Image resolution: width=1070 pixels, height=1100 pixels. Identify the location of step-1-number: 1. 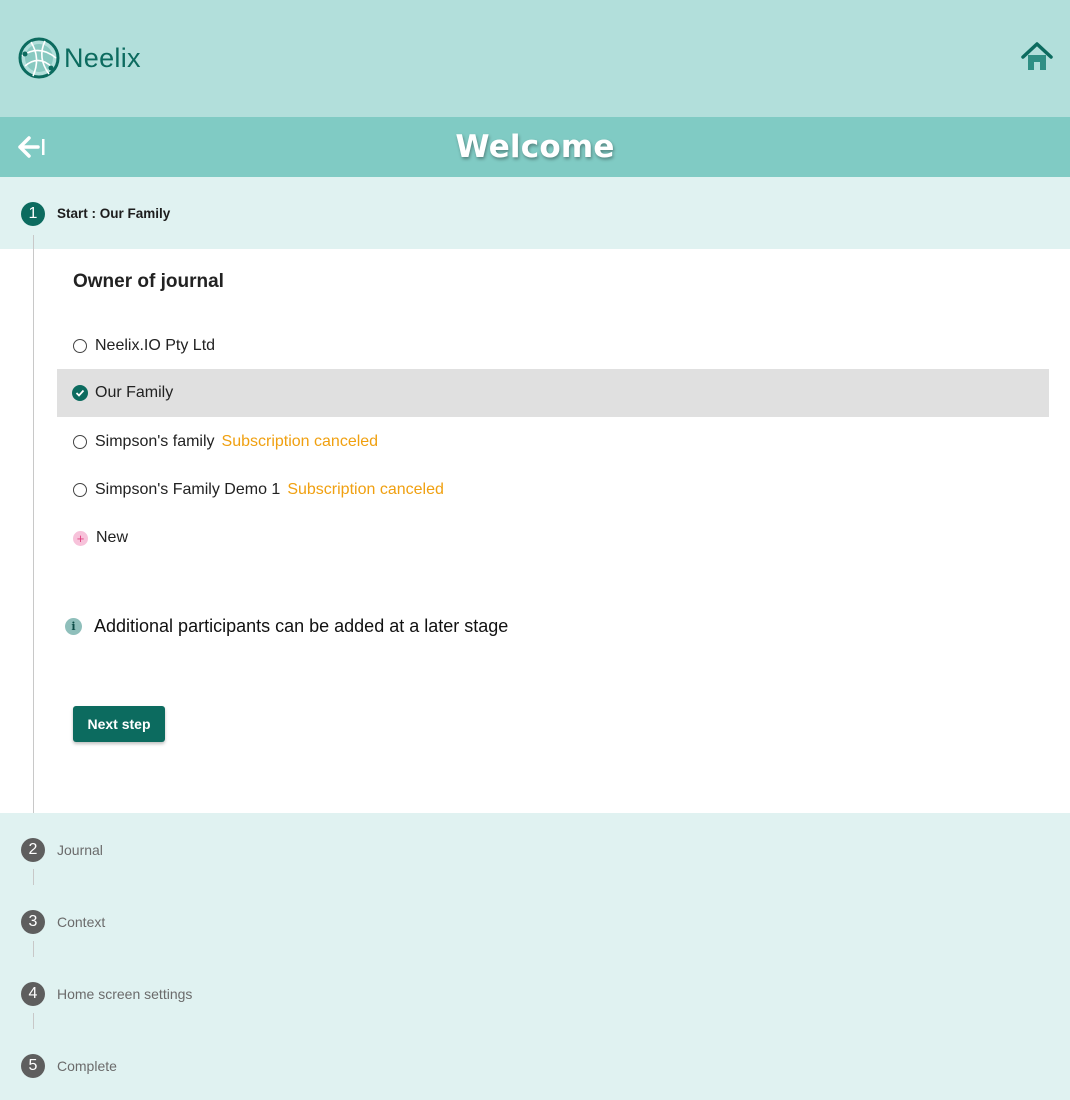
(33, 214).